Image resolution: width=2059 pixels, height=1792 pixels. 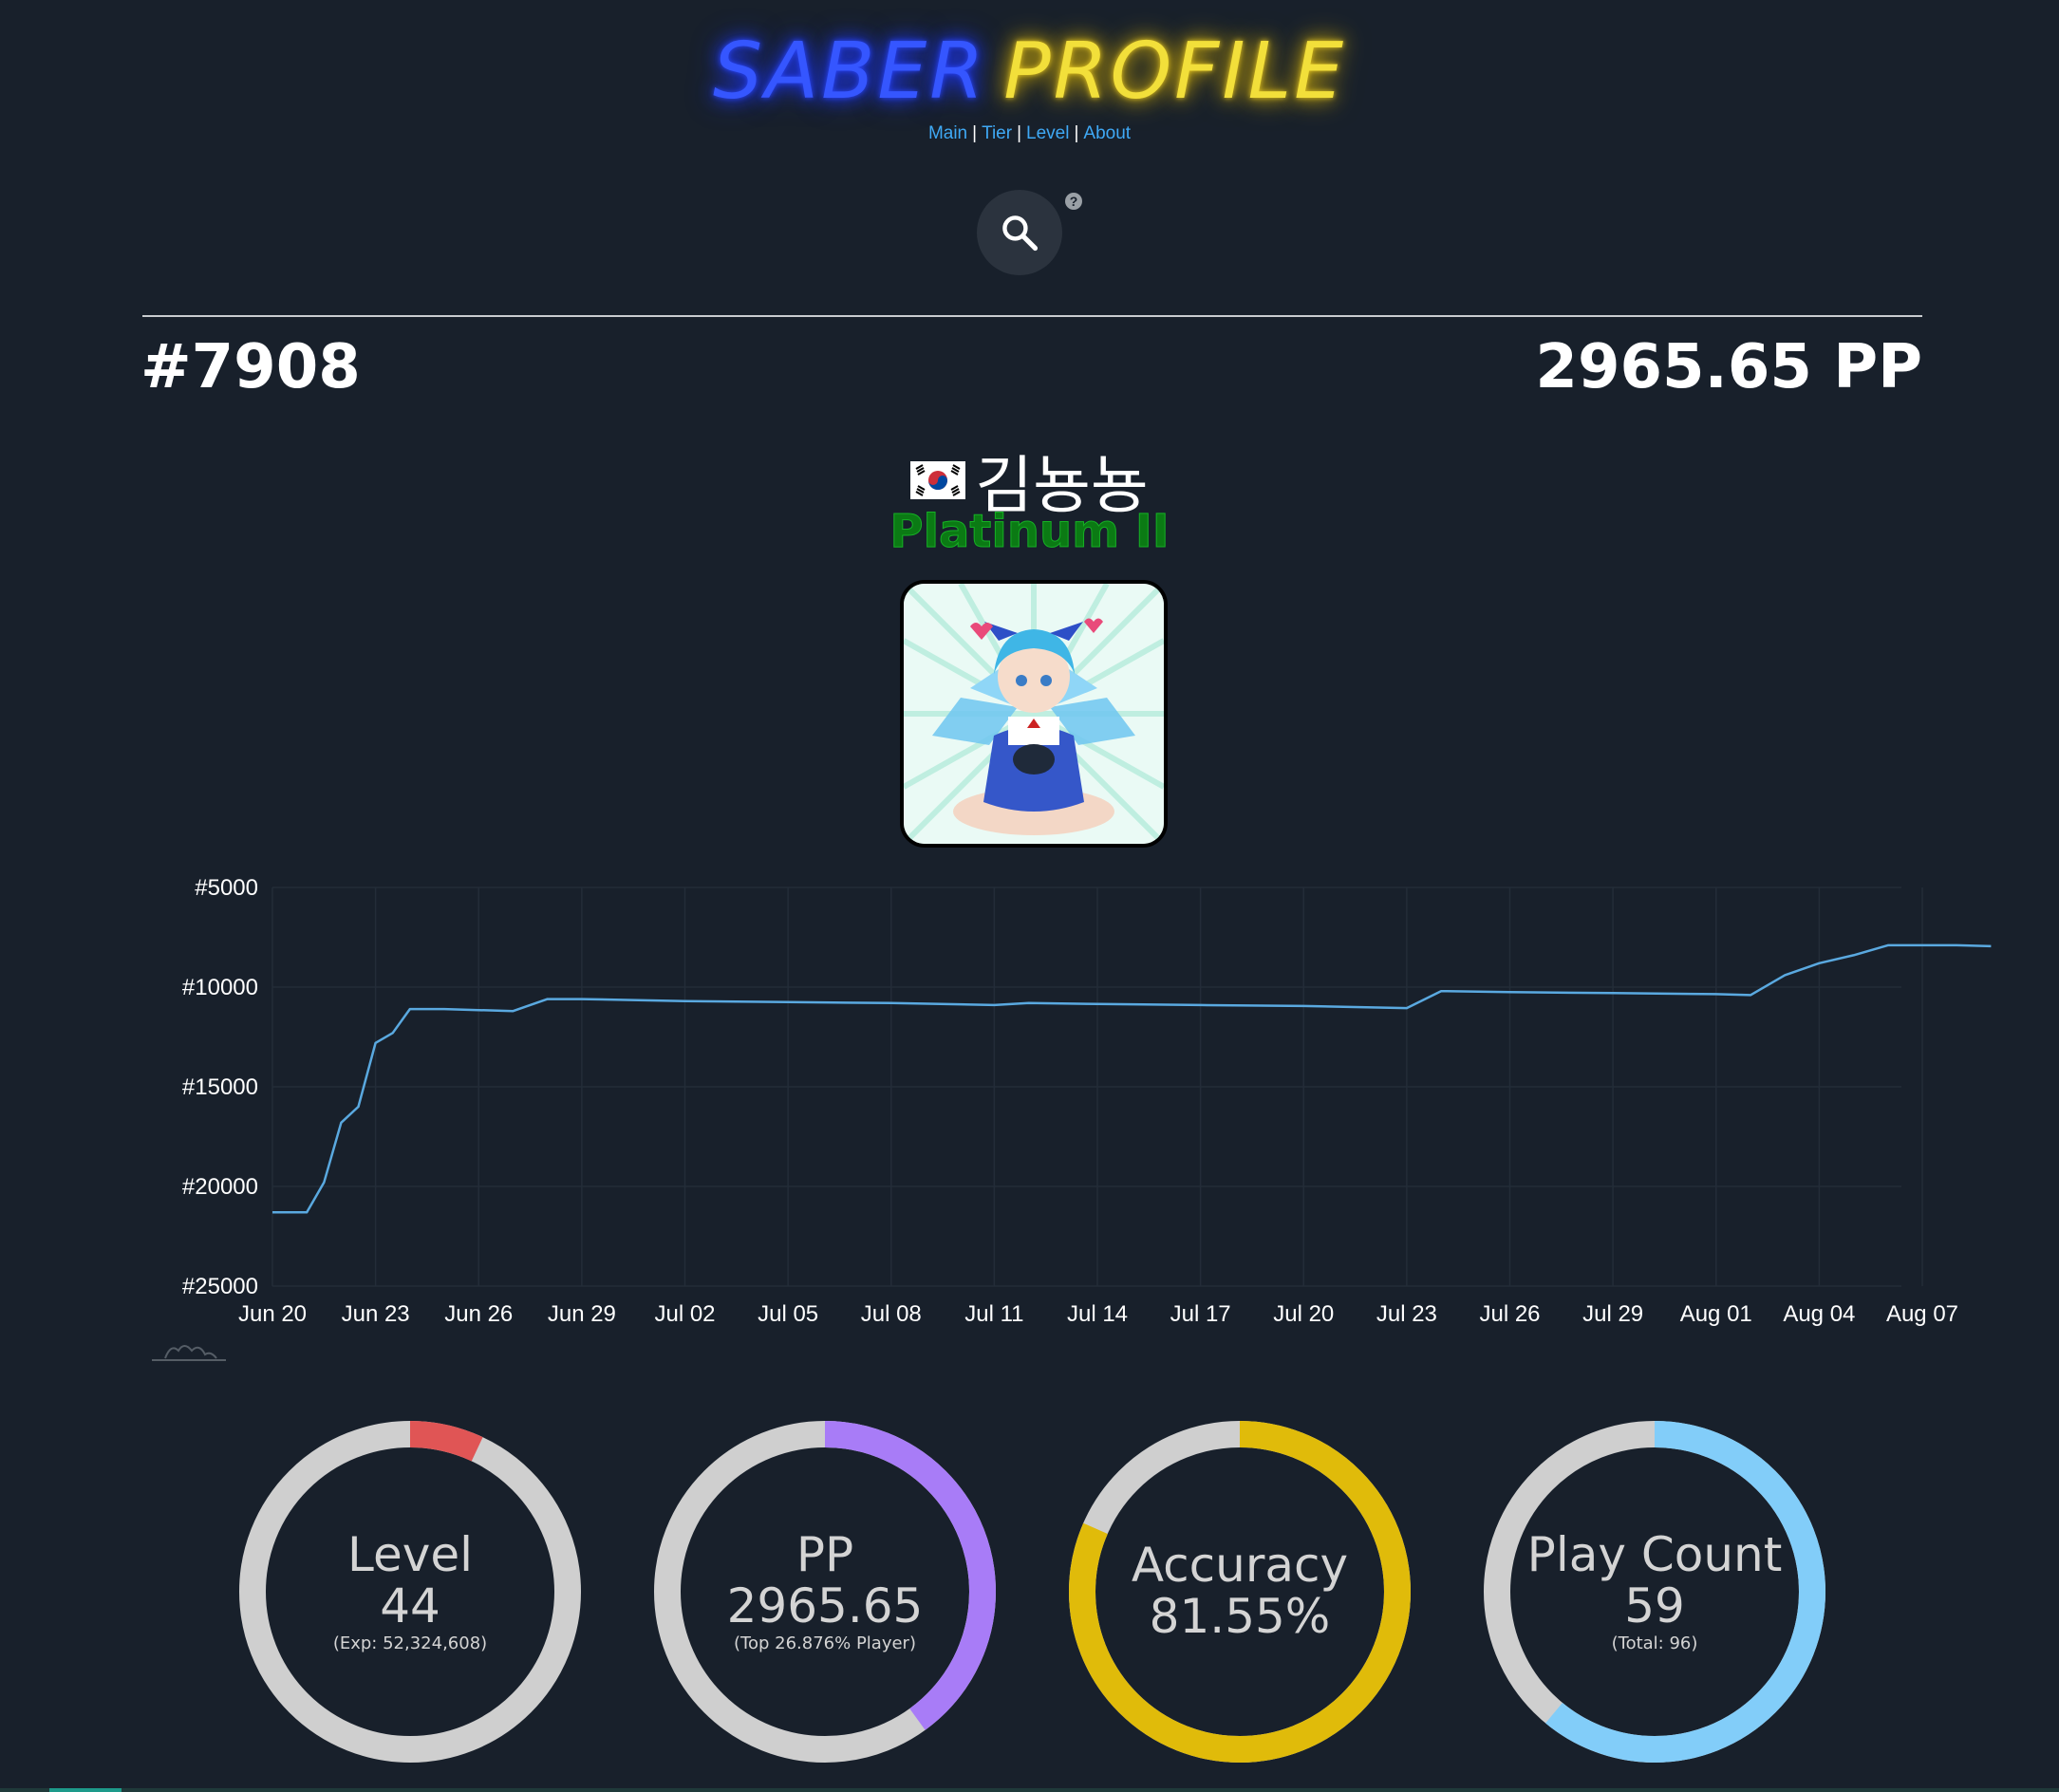 What do you see at coordinates (376, 1314) in the screenshot?
I see `x-tick-label: Jun 23` at bounding box center [376, 1314].